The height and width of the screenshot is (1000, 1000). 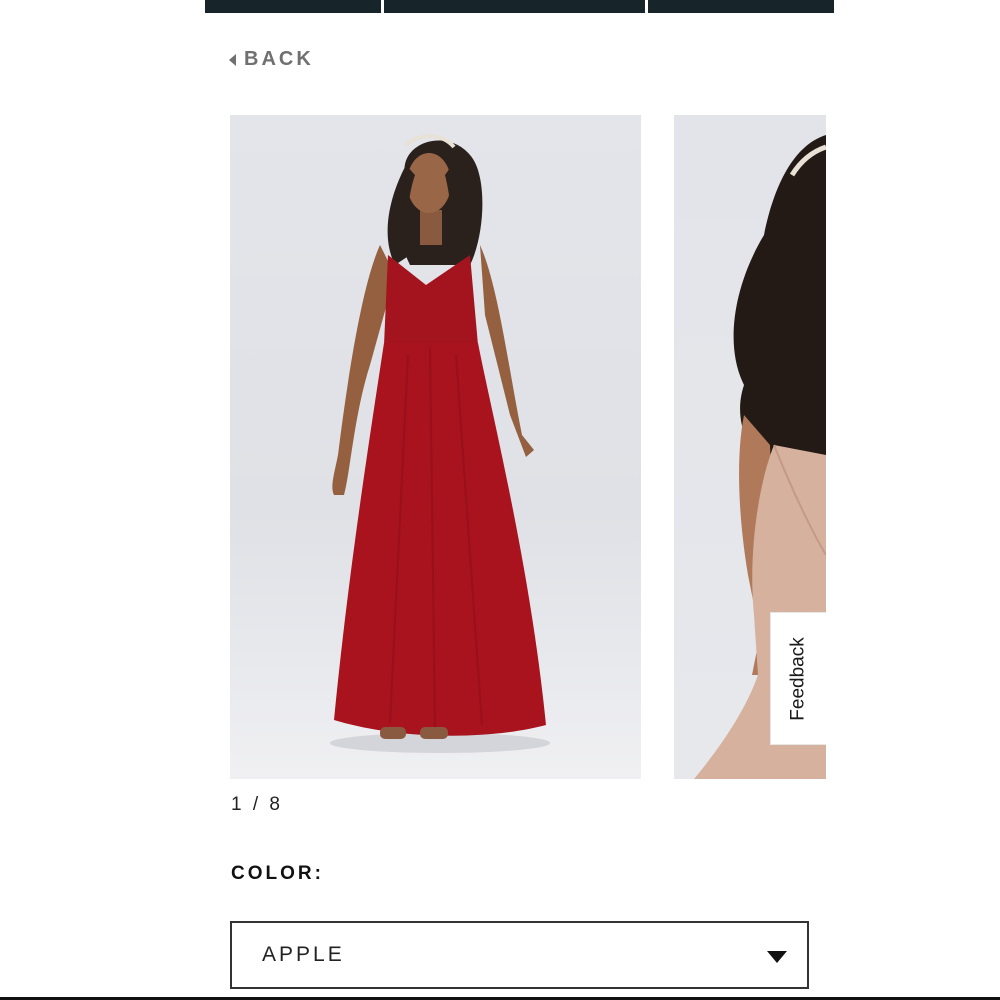 What do you see at coordinates (277, 873) in the screenshot?
I see `color-label: COLOR:` at bounding box center [277, 873].